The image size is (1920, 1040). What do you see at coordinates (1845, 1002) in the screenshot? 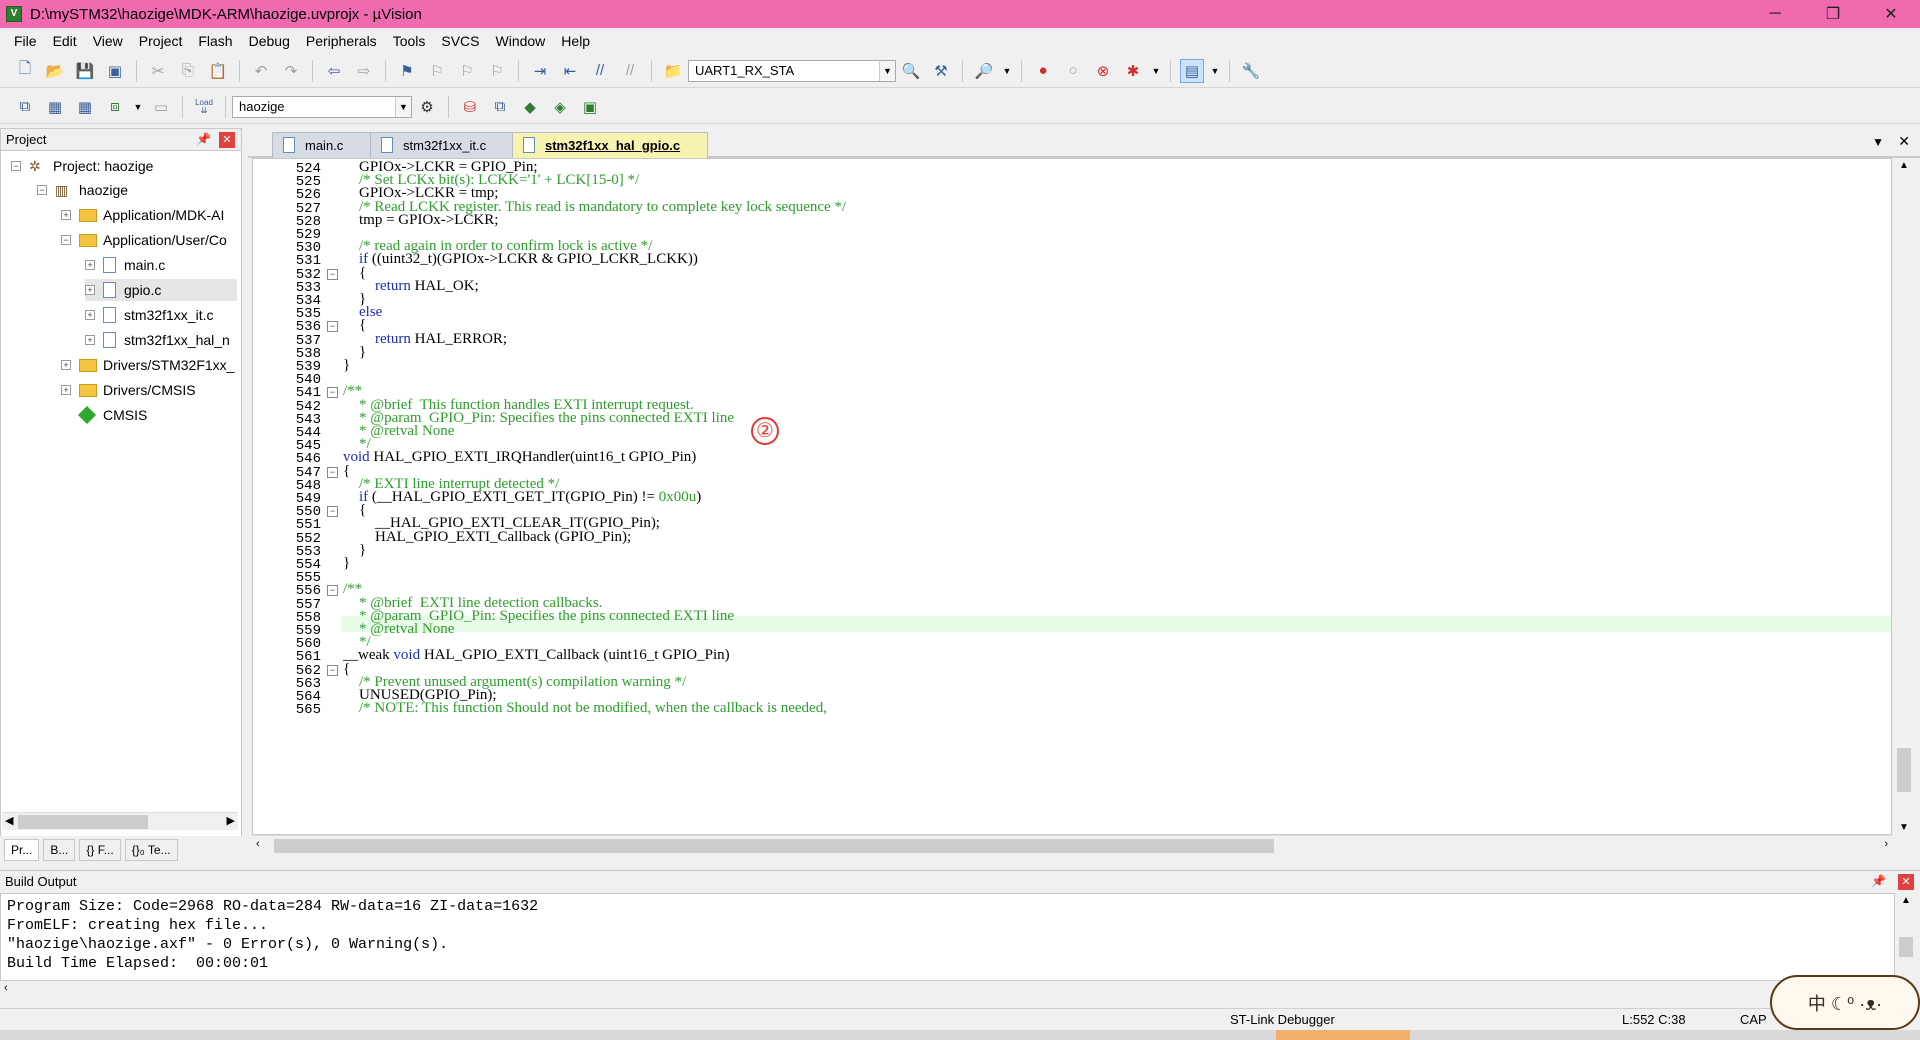
I see `ime-mascot-widget: 中 ☾⁰ ·ᴥ·` at bounding box center [1845, 1002].